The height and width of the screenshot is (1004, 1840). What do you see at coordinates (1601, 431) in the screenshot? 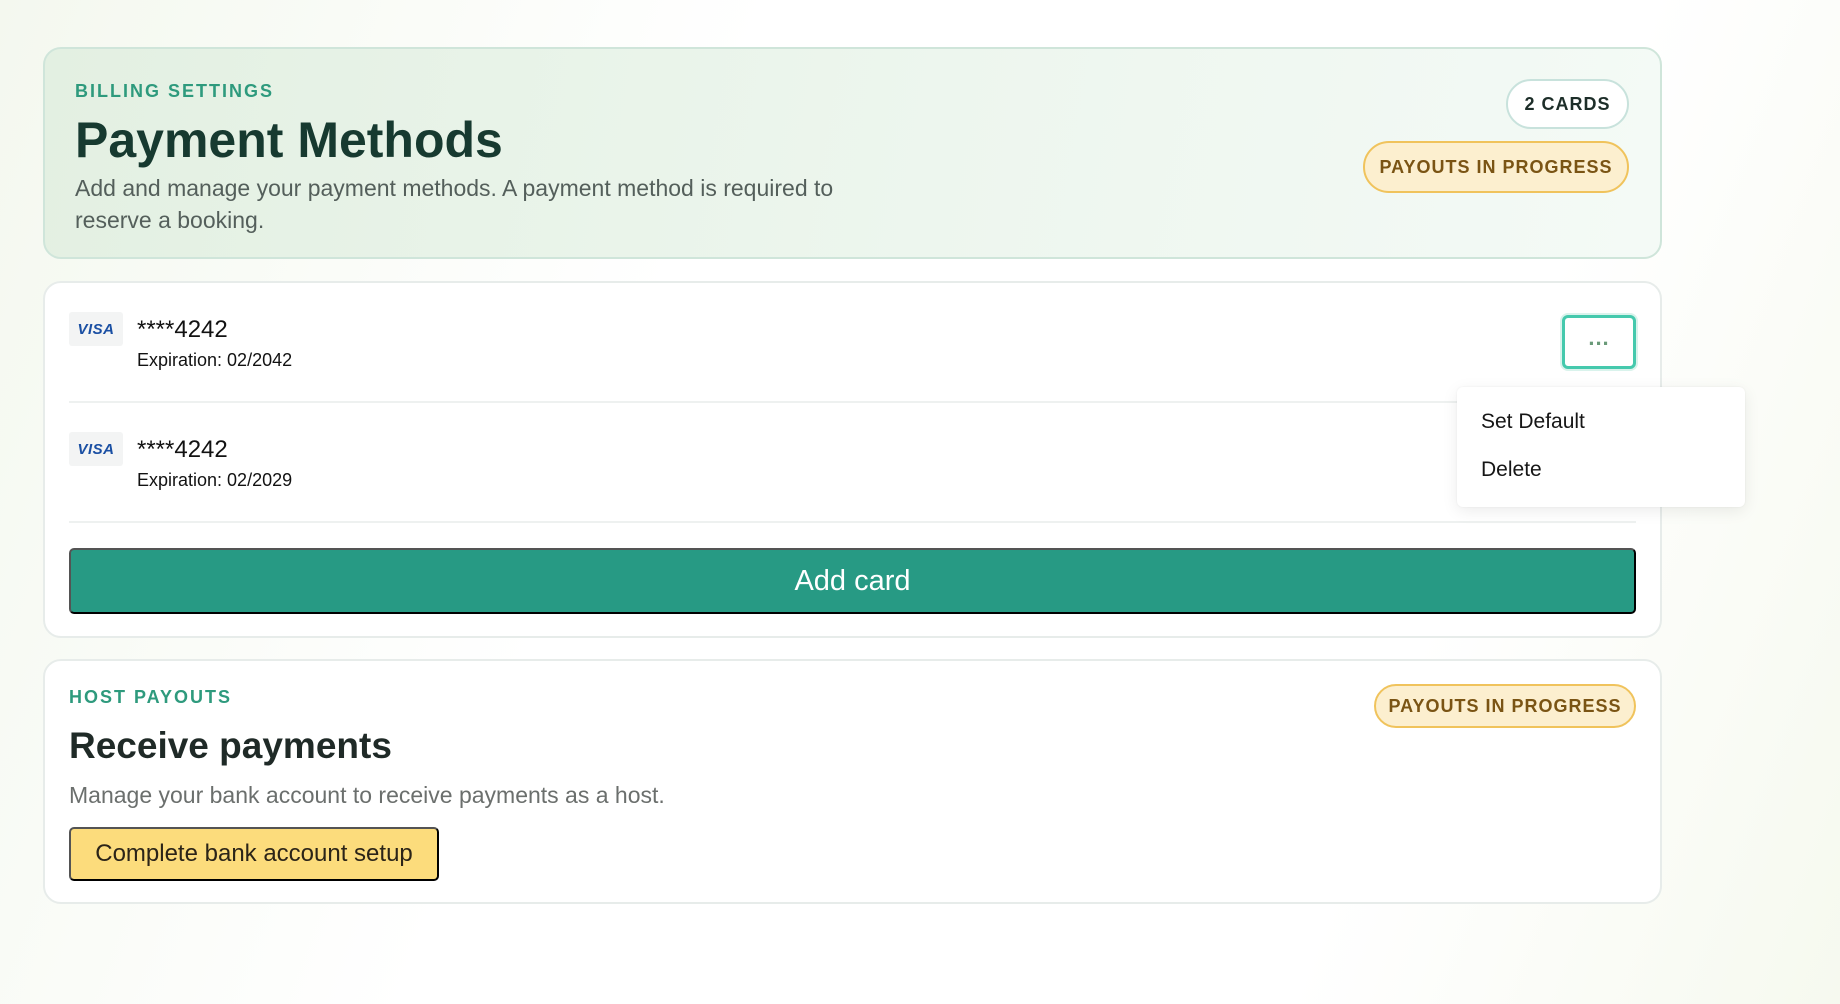
I see `menu-item-set-default: Set Default` at bounding box center [1601, 431].